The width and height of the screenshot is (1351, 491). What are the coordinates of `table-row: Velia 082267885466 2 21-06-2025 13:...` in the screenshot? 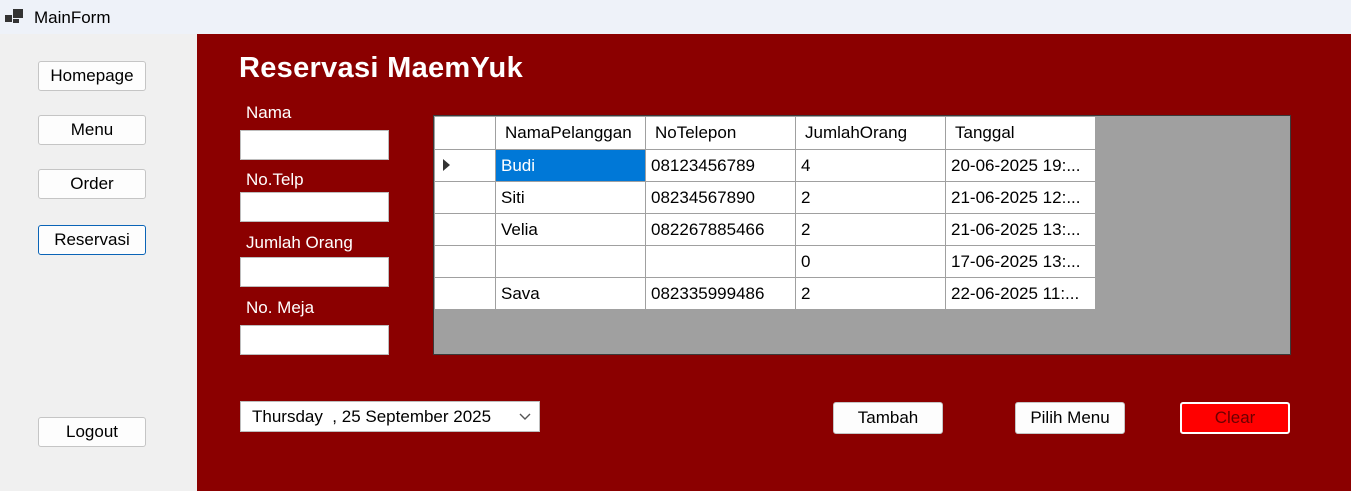 It's located at (765, 229).